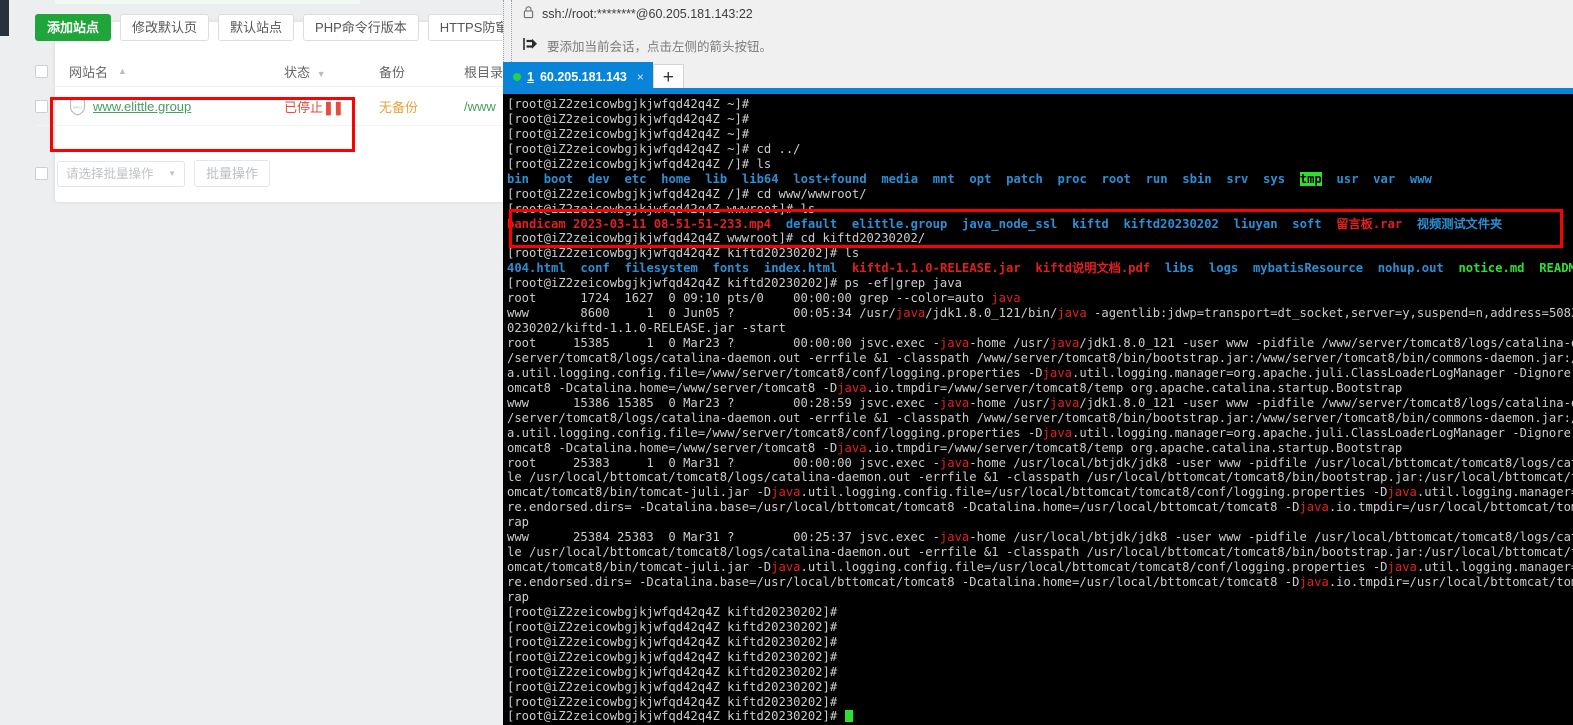 The width and height of the screenshot is (1573, 725). I want to click on tab-number: 1, so click(530, 76).